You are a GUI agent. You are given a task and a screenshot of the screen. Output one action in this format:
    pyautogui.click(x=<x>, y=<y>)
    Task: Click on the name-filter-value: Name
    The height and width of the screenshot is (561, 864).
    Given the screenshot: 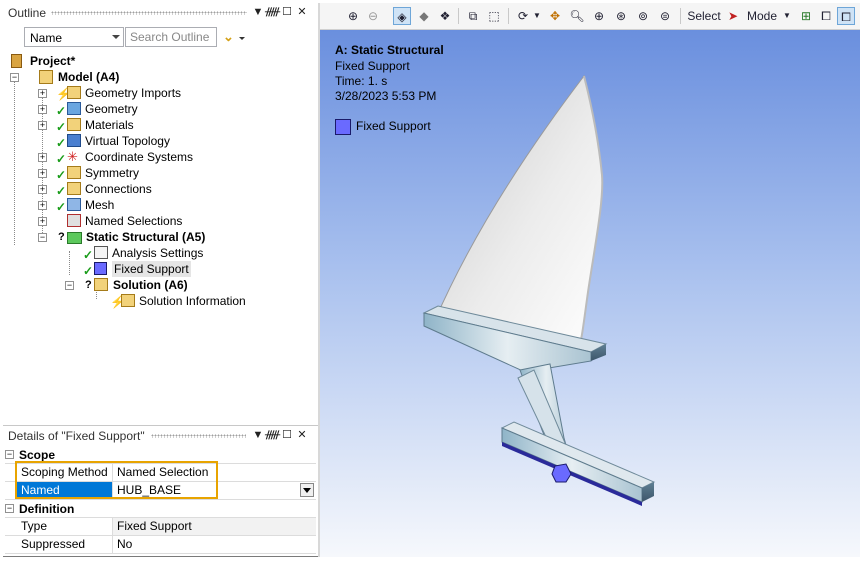 What is the action you would take?
    pyautogui.click(x=46, y=38)
    